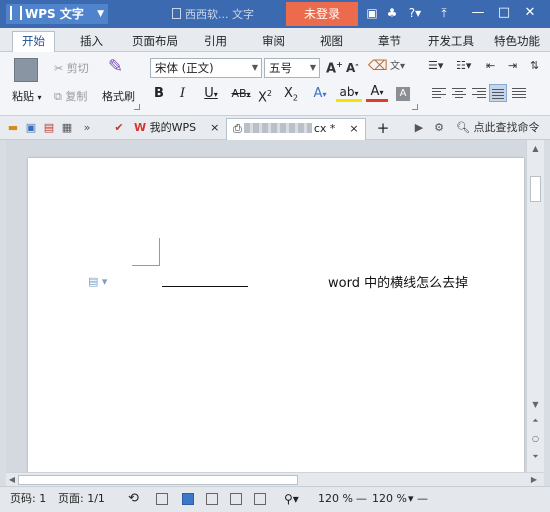  I want to click on wps-logo-icon: W, so click(140, 127).